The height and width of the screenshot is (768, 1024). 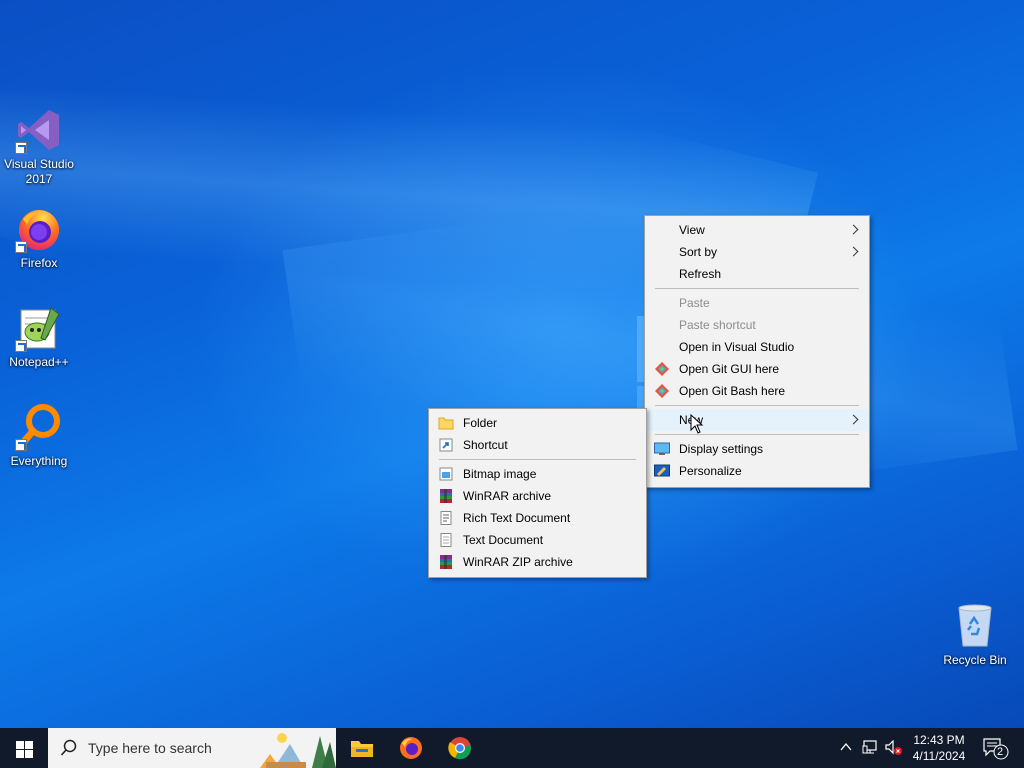 I want to click on action-center-button: 2, so click(x=995, y=748).